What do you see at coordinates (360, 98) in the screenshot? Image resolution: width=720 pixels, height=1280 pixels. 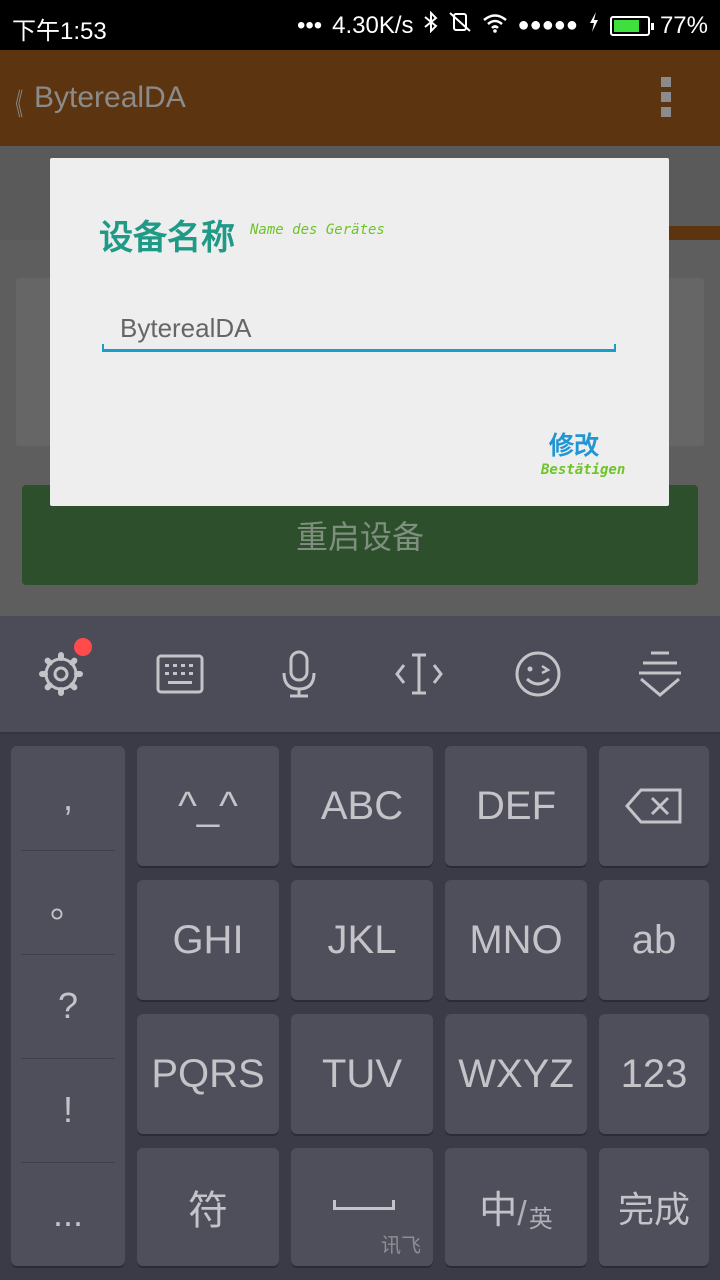 I see `app-bar: 《 ByterealDA` at bounding box center [360, 98].